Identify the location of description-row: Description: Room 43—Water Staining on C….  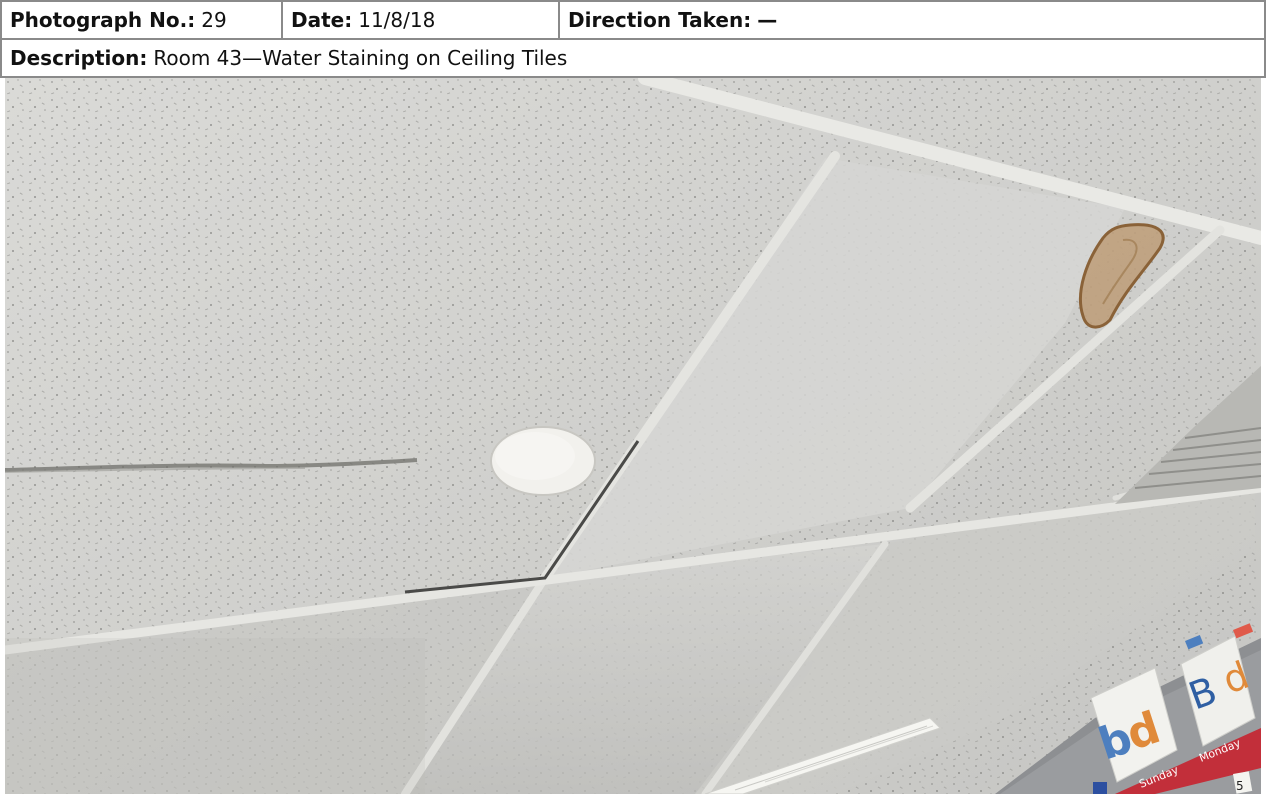
(633, 58).